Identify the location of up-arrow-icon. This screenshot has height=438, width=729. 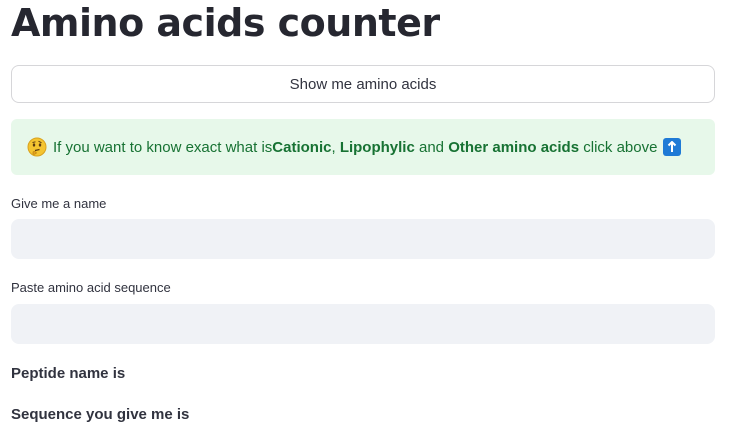
(672, 147).